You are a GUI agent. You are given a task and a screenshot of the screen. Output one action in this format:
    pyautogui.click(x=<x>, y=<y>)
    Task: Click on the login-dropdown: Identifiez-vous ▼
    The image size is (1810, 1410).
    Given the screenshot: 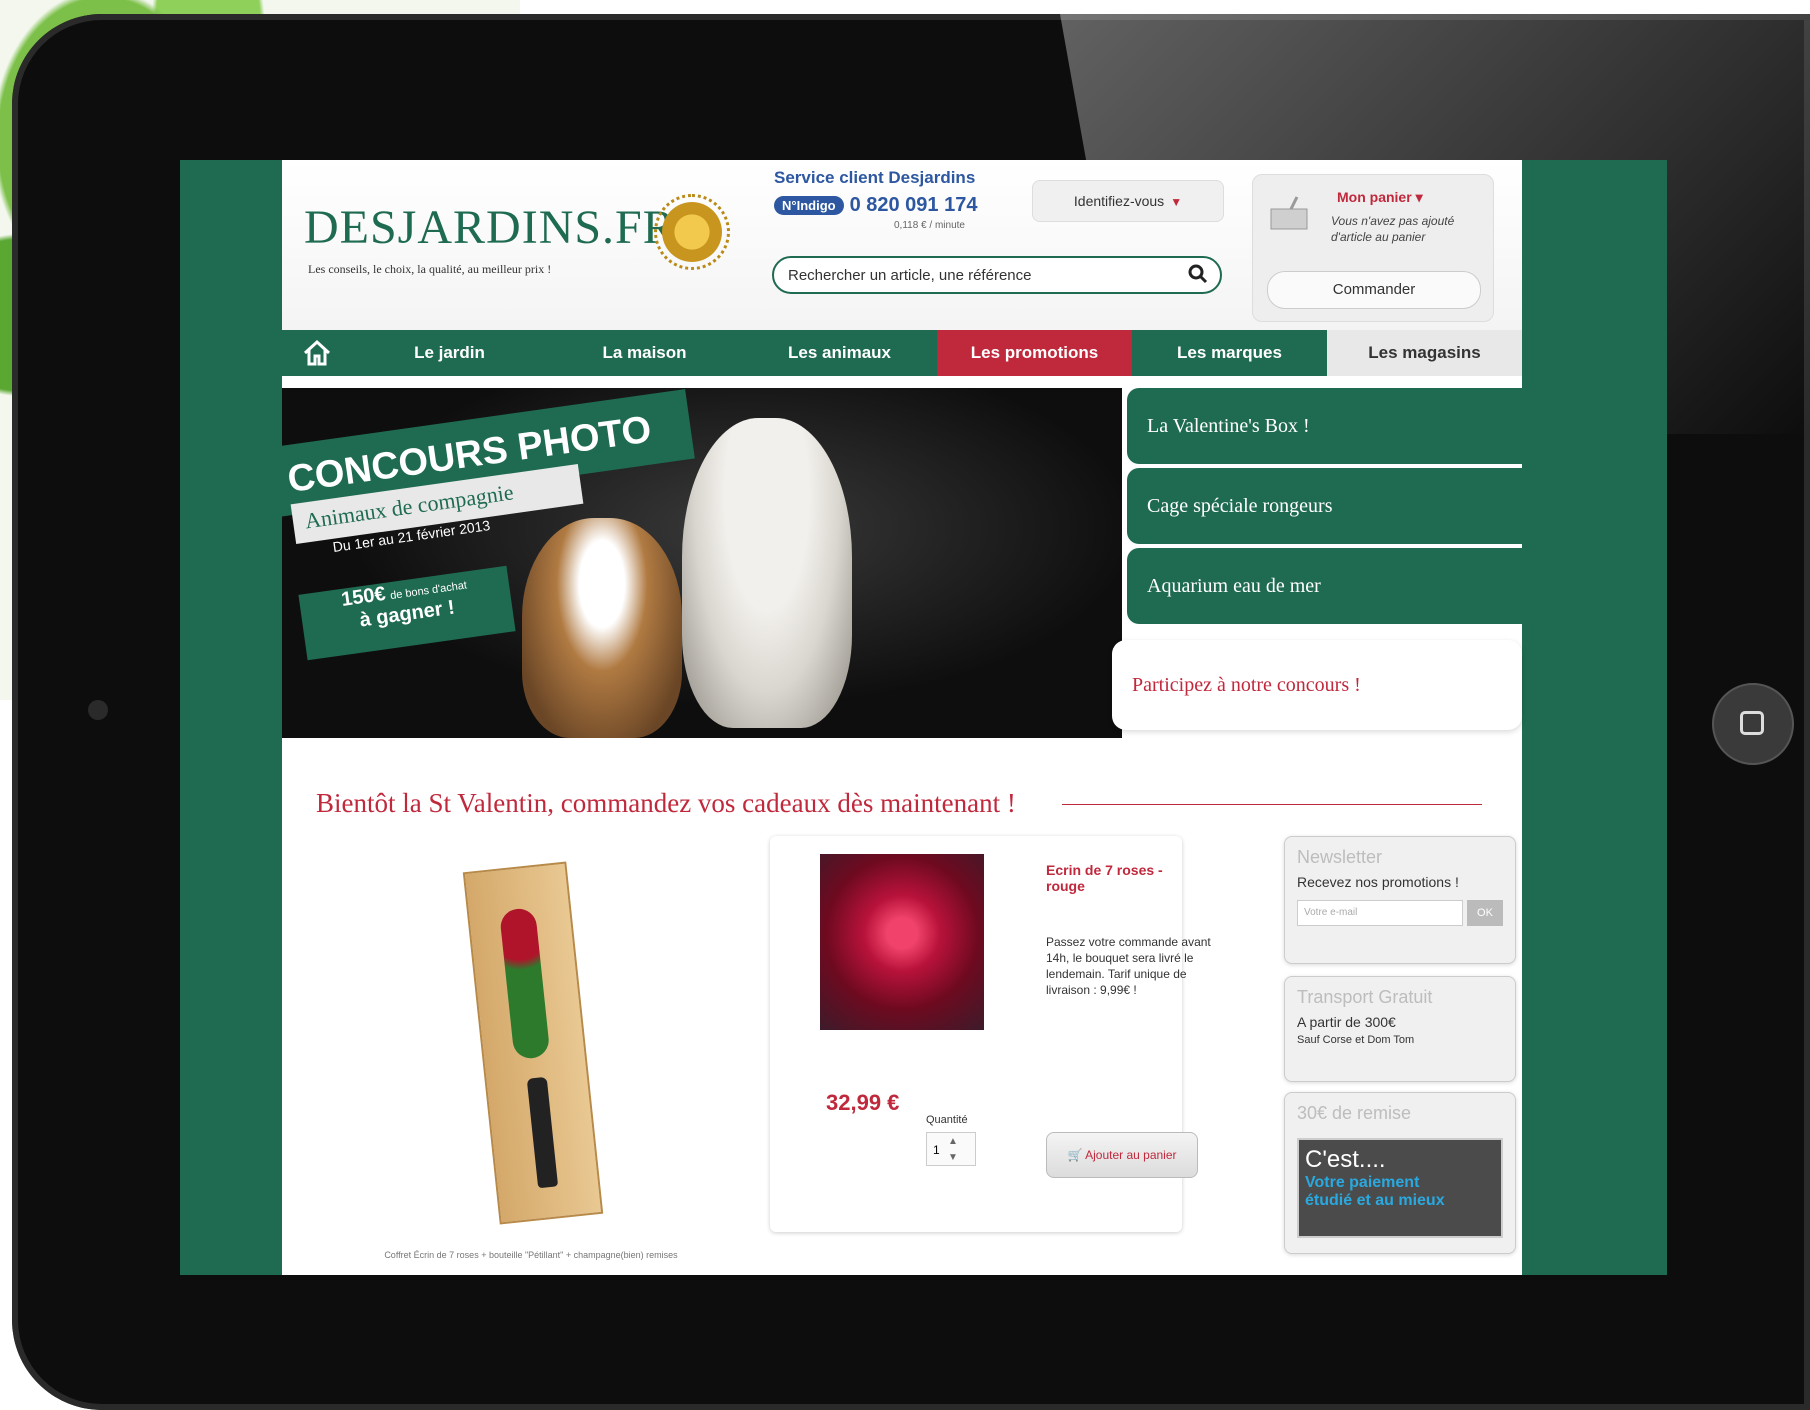 What is the action you would take?
    pyautogui.click(x=1128, y=201)
    